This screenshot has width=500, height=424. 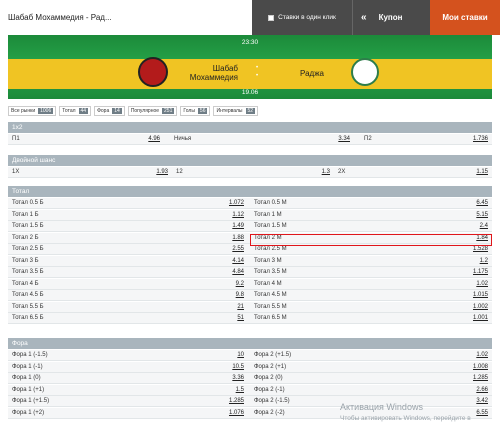 I want to click on outcome-label: Тотал 4.5 М, so click(x=270, y=295).